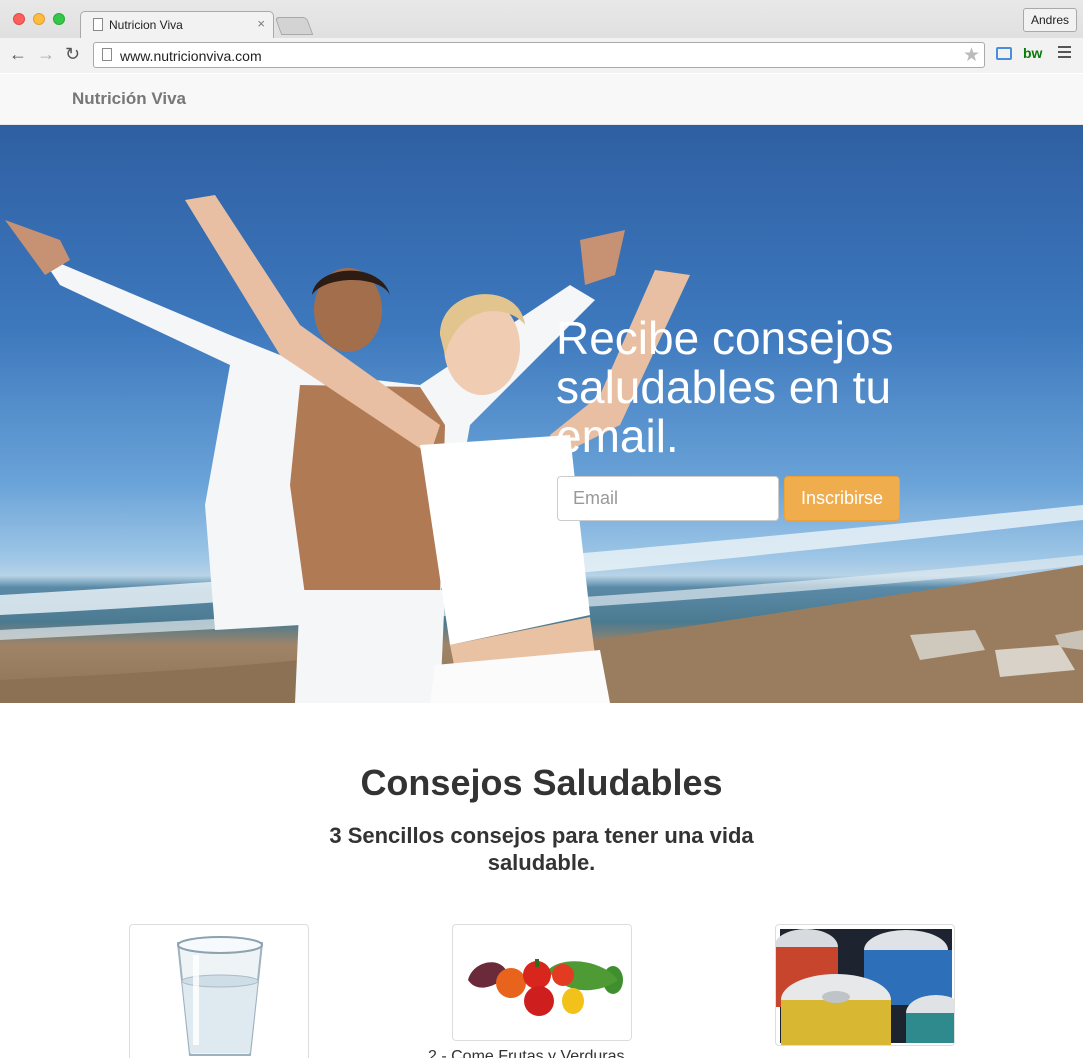  What do you see at coordinates (150, 681) in the screenshot?
I see `sand` at bounding box center [150, 681].